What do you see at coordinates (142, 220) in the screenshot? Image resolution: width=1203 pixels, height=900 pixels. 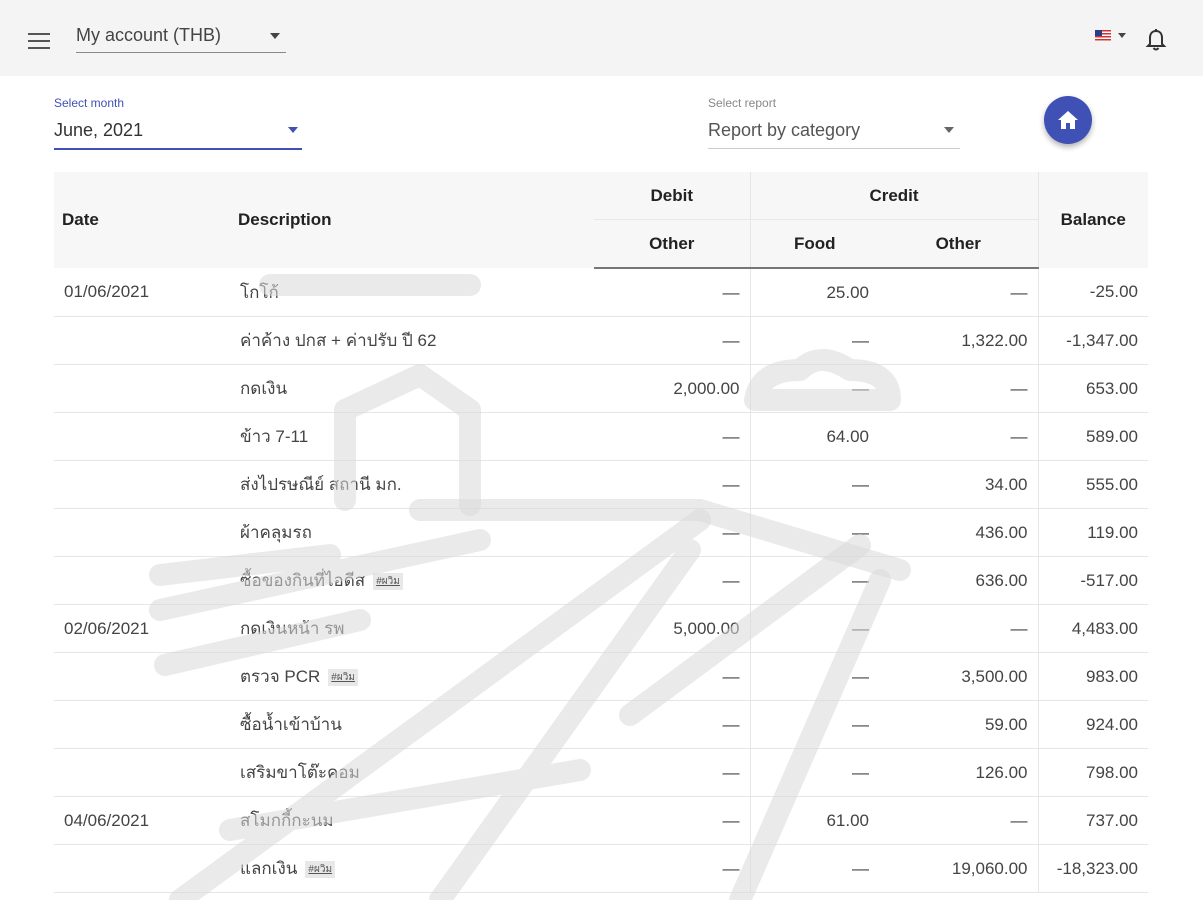 I see `column-header-date: Date` at bounding box center [142, 220].